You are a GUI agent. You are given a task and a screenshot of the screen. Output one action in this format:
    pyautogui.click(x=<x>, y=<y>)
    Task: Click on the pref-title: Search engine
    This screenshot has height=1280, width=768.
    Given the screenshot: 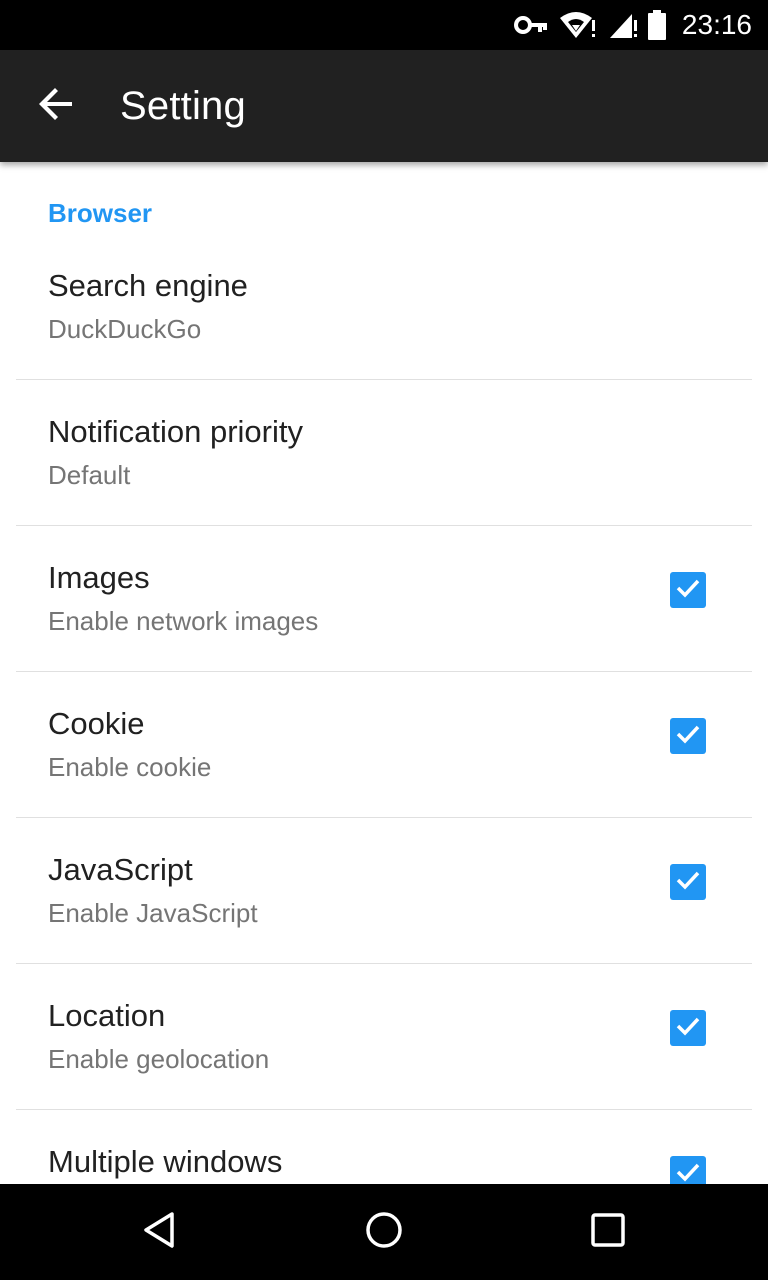 What is the action you would take?
    pyautogui.click(x=148, y=285)
    